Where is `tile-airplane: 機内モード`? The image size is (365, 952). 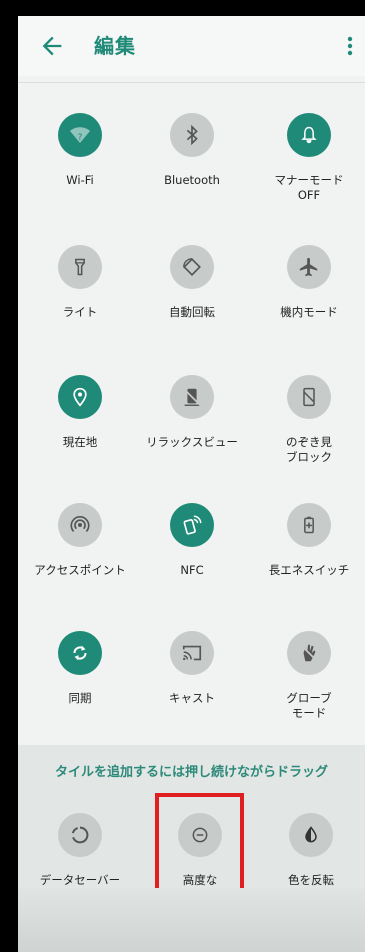
tile-airplane: 機内モード is located at coordinates (307, 282).